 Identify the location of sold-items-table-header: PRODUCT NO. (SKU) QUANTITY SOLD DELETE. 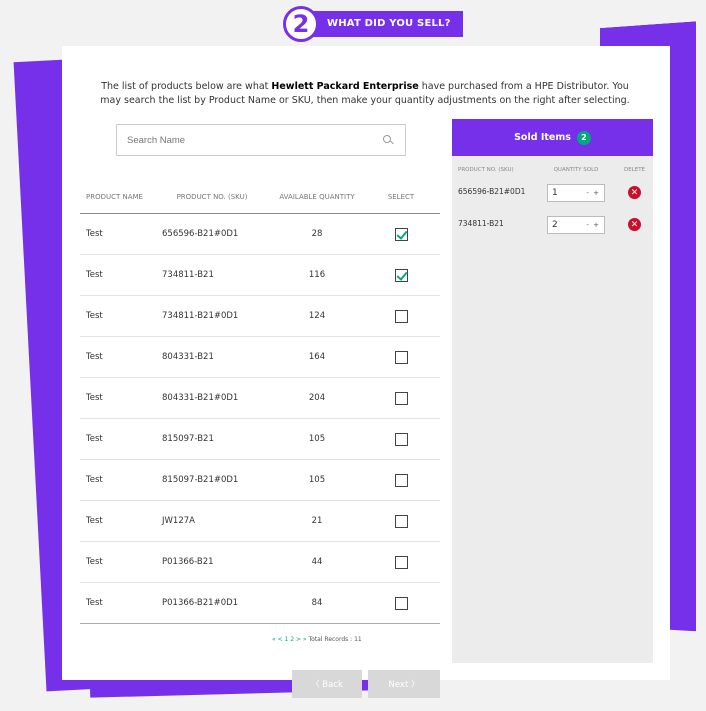
(552, 170).